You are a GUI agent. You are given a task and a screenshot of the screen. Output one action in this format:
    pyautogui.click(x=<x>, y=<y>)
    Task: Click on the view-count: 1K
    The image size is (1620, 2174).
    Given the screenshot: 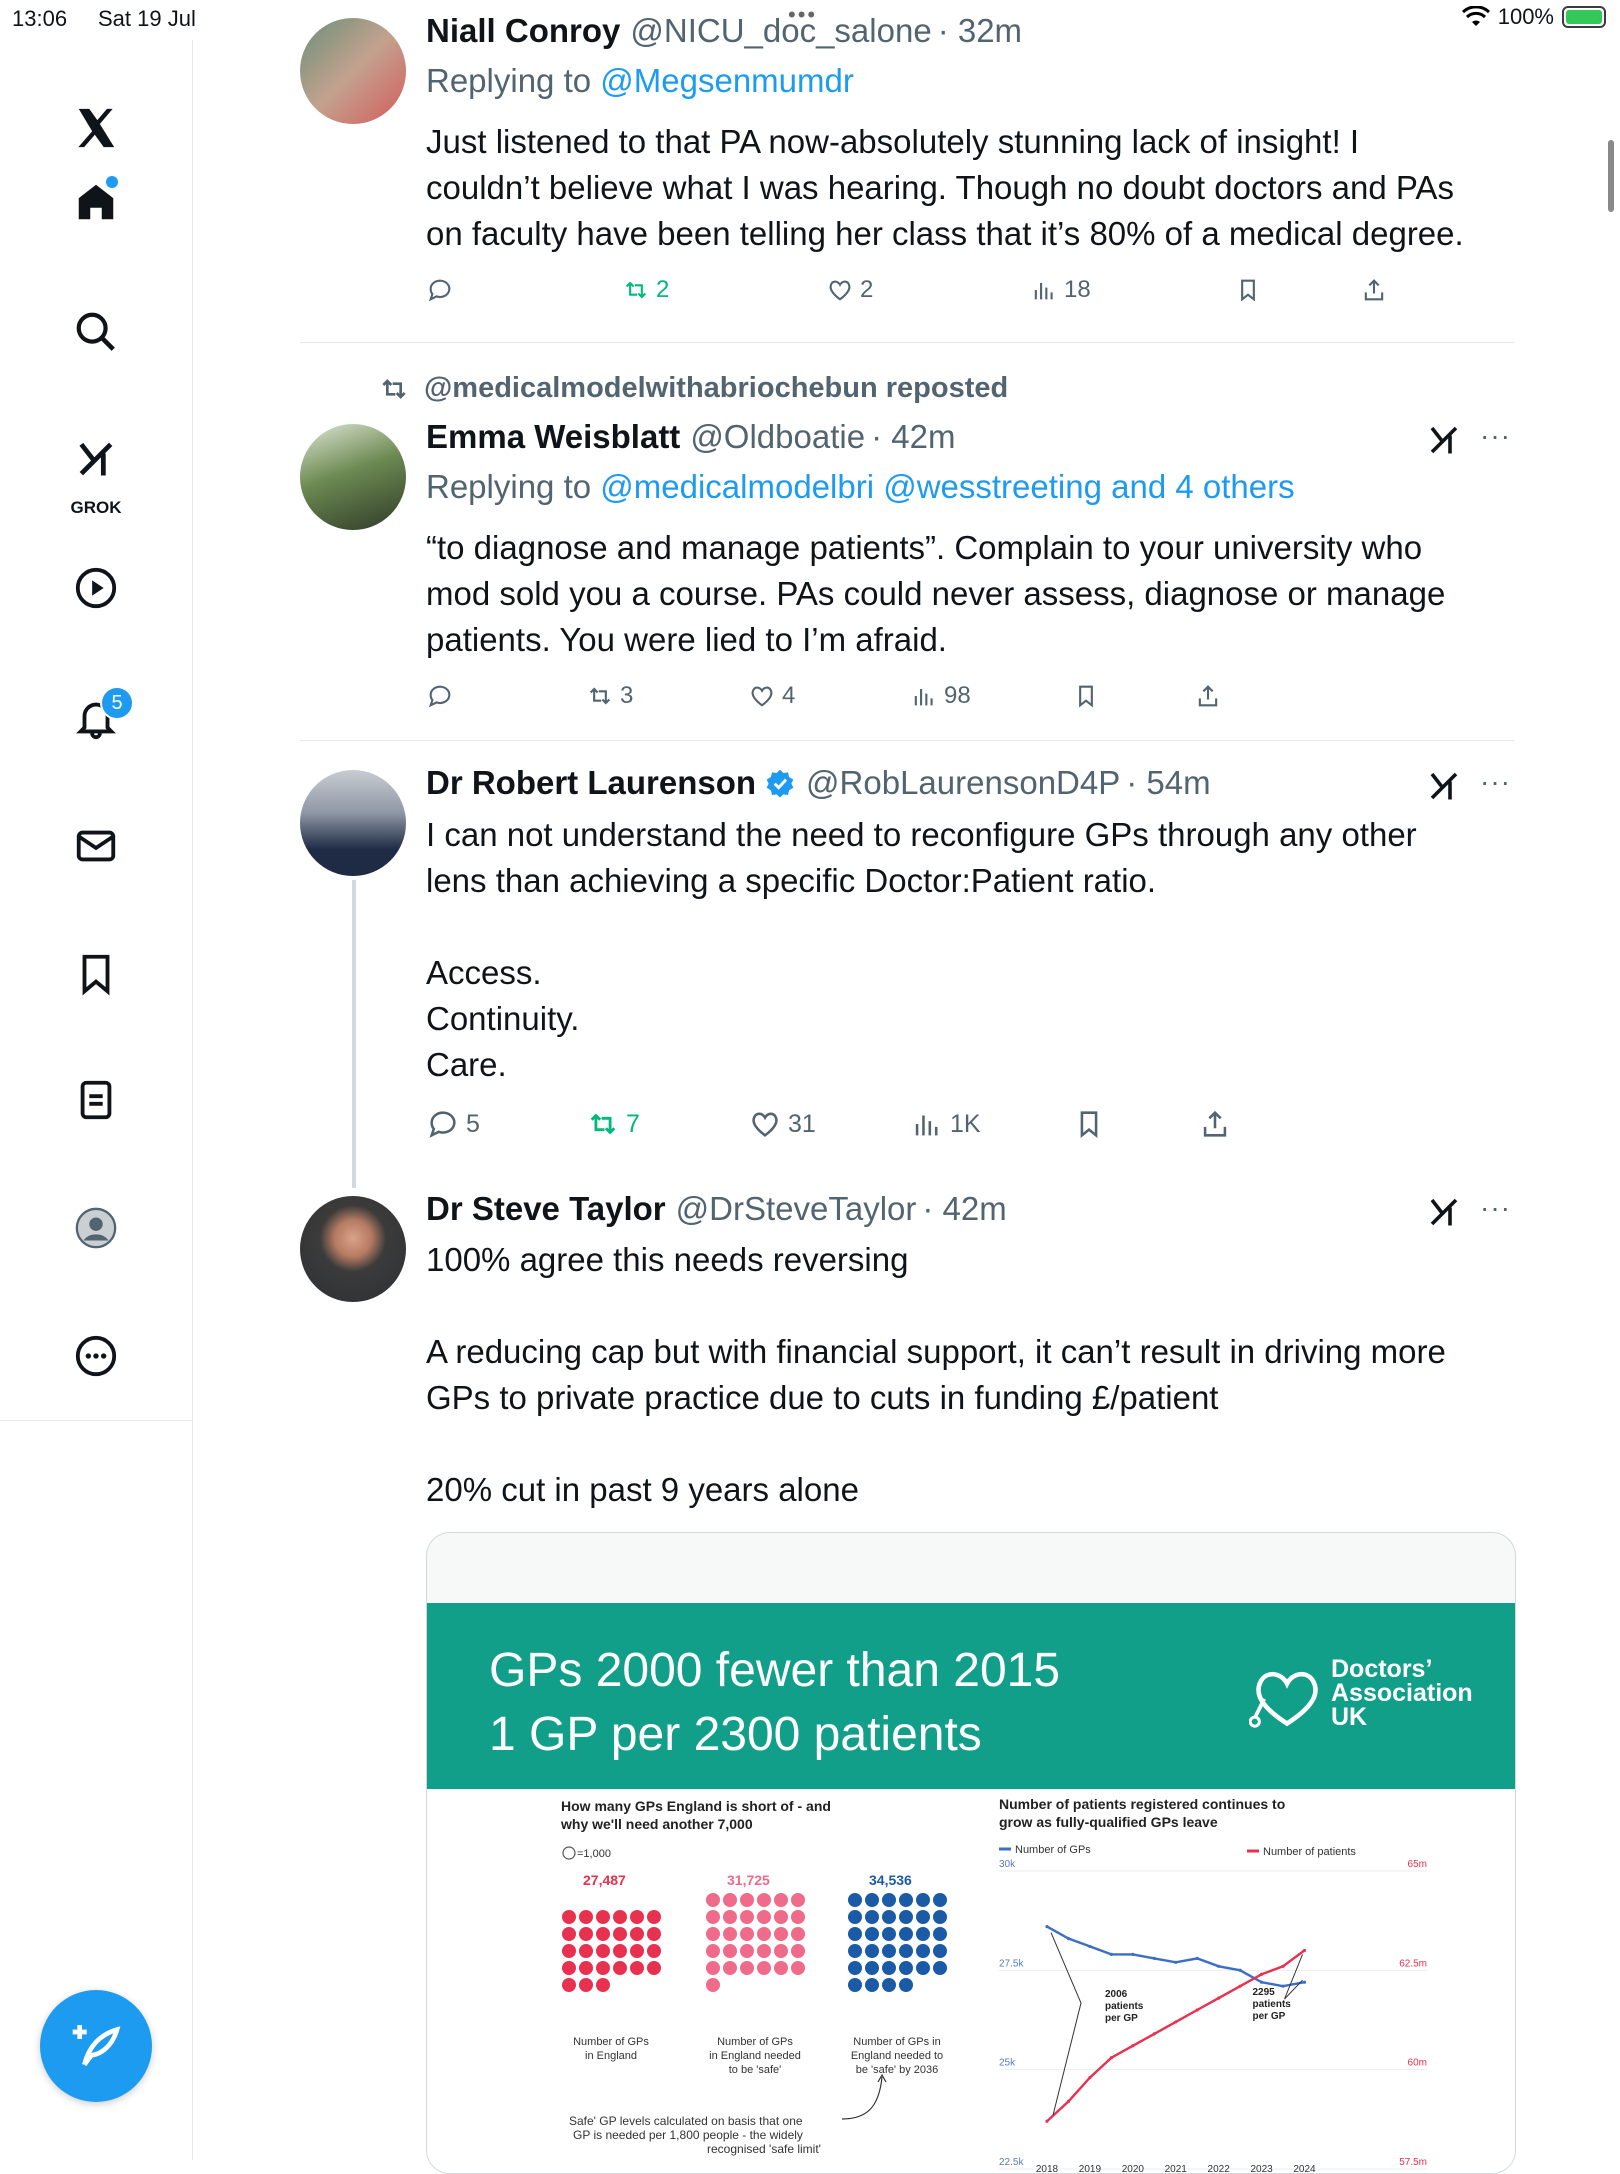 What is the action you would take?
    pyautogui.click(x=965, y=1123)
    